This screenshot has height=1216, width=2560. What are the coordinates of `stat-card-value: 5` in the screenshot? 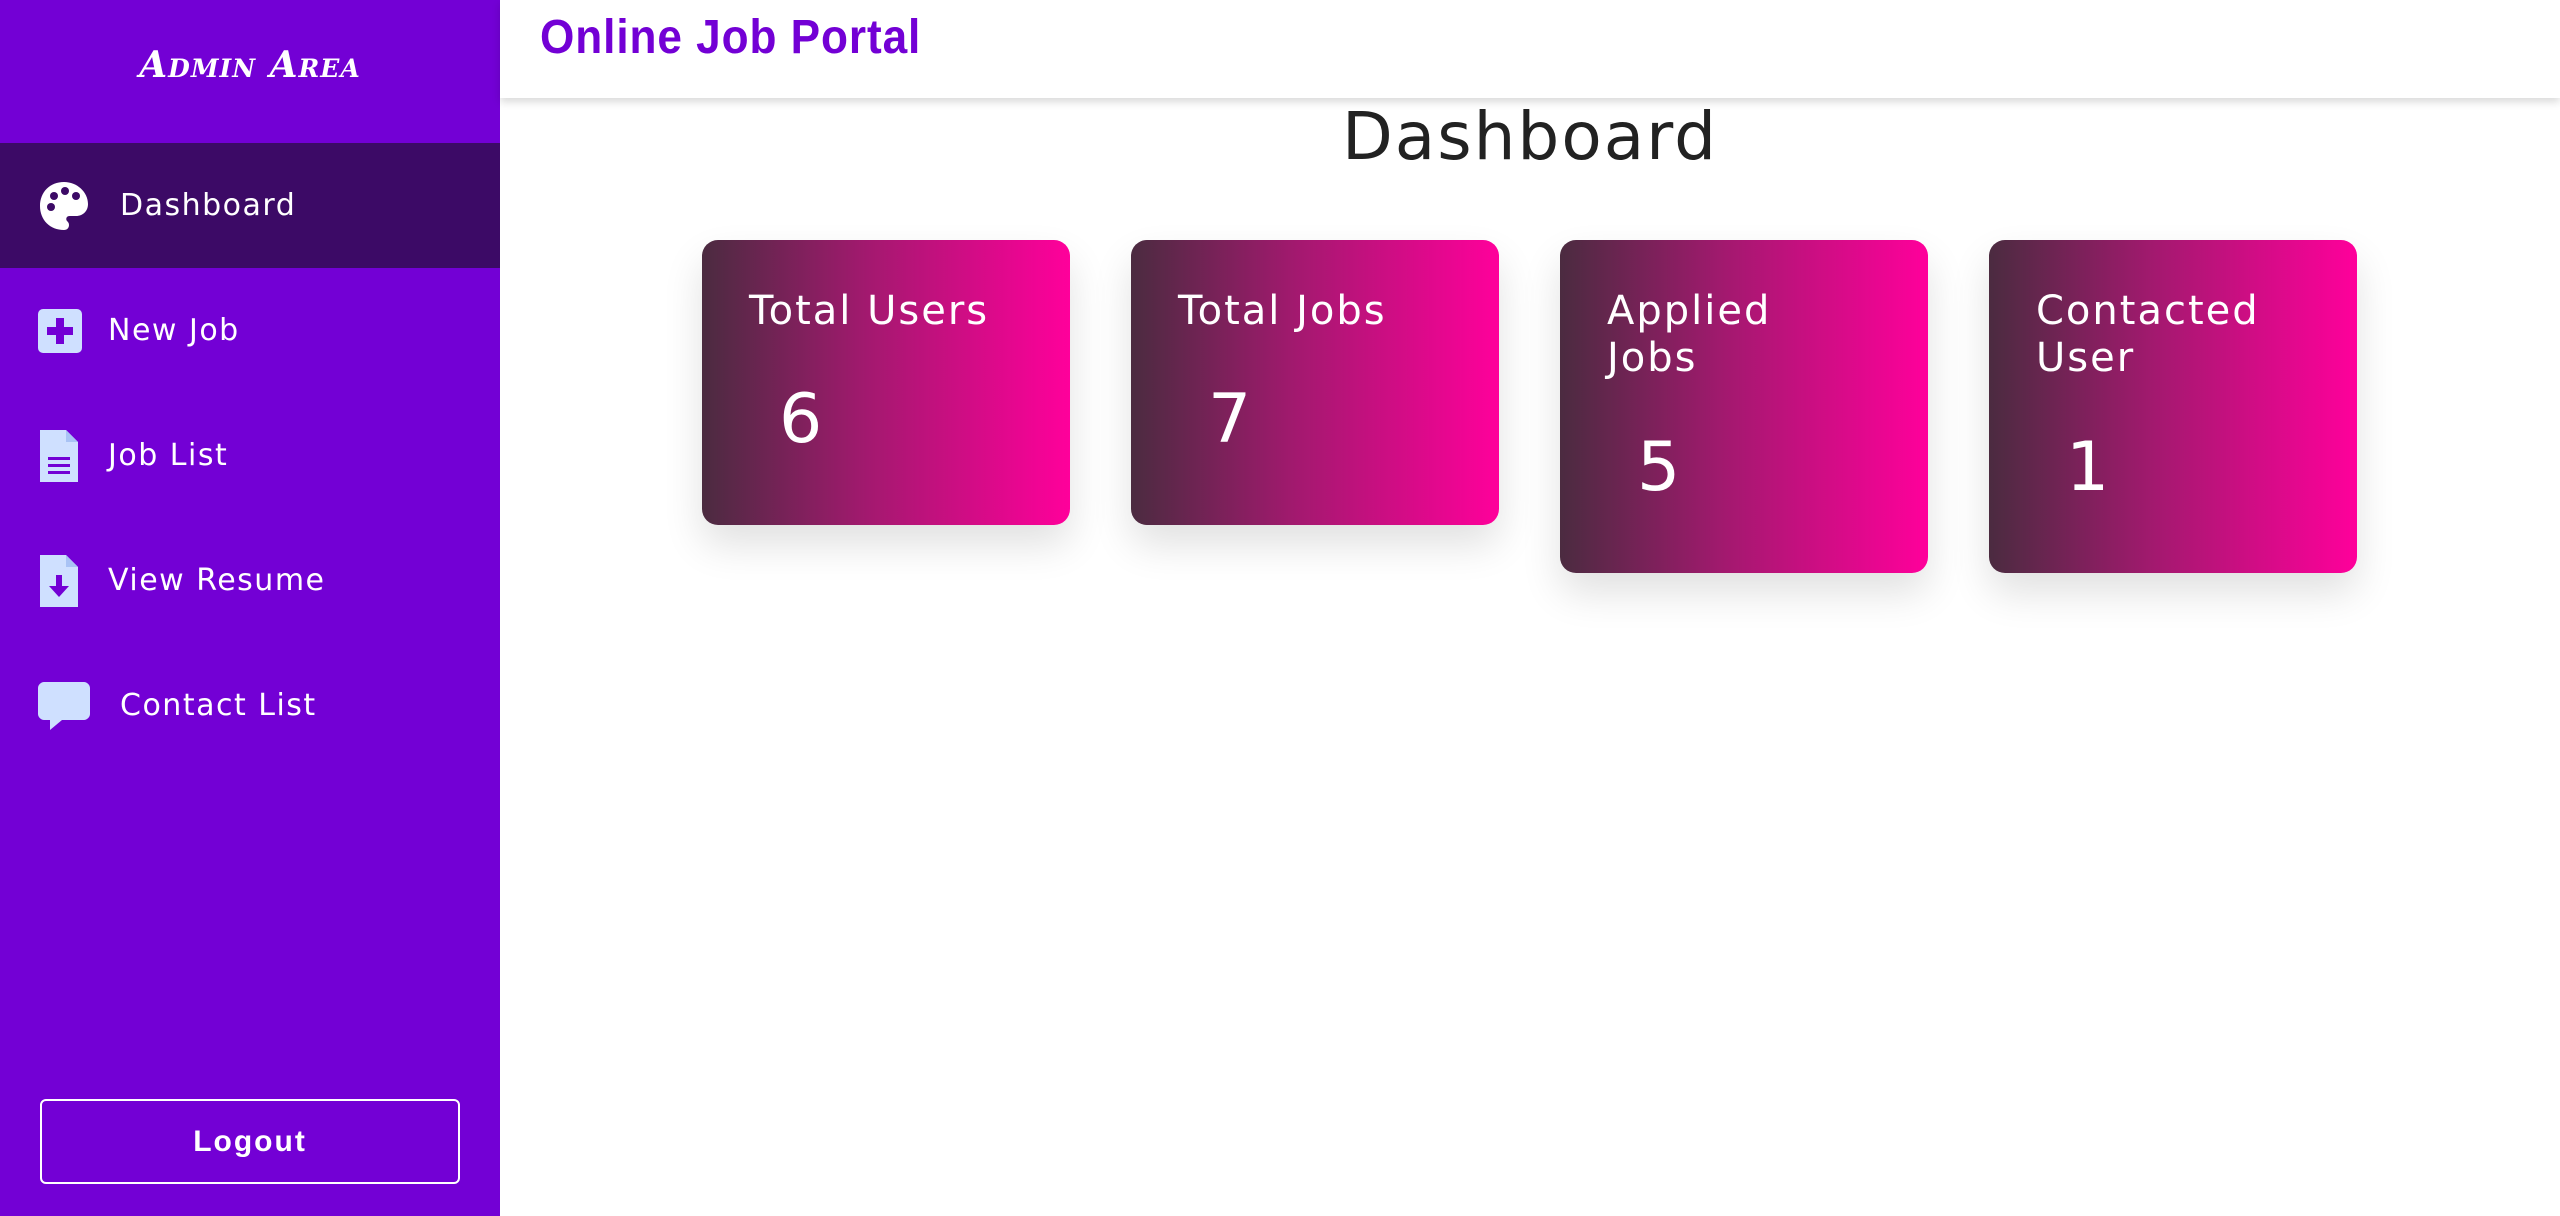 It's located at (1659, 467).